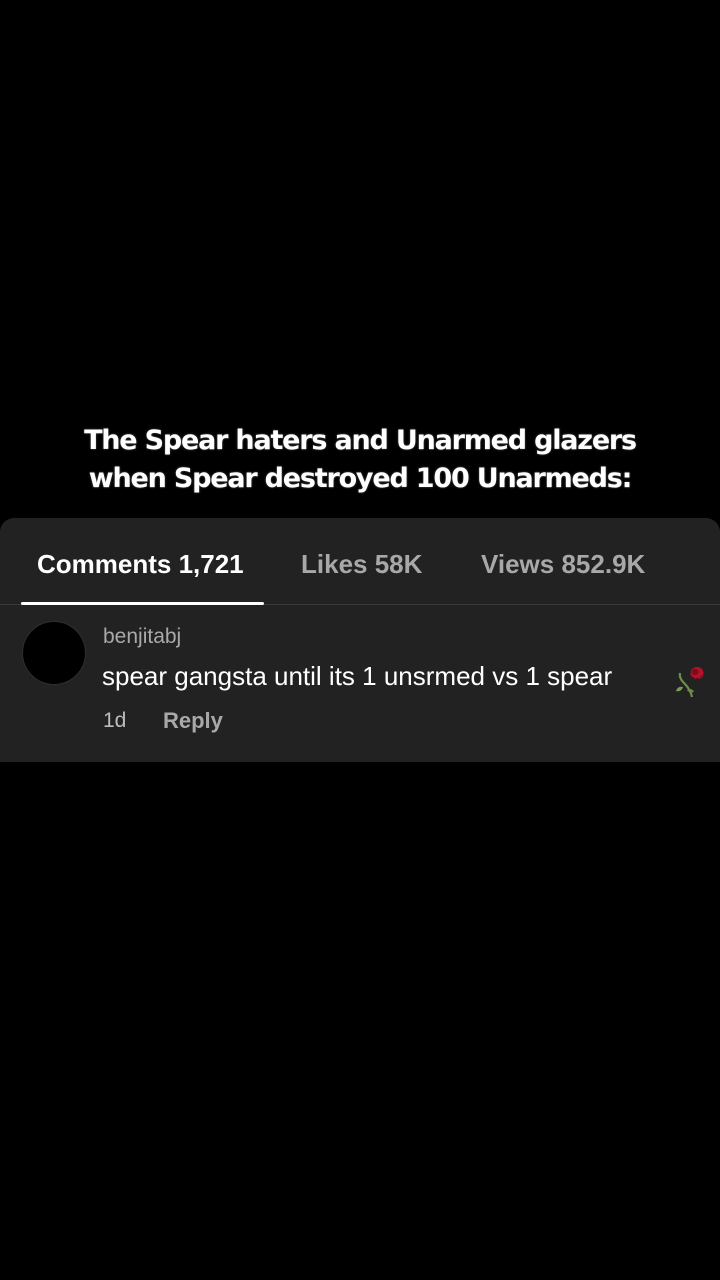 The image size is (720, 1280). I want to click on comment-username: benjitabj, so click(142, 637).